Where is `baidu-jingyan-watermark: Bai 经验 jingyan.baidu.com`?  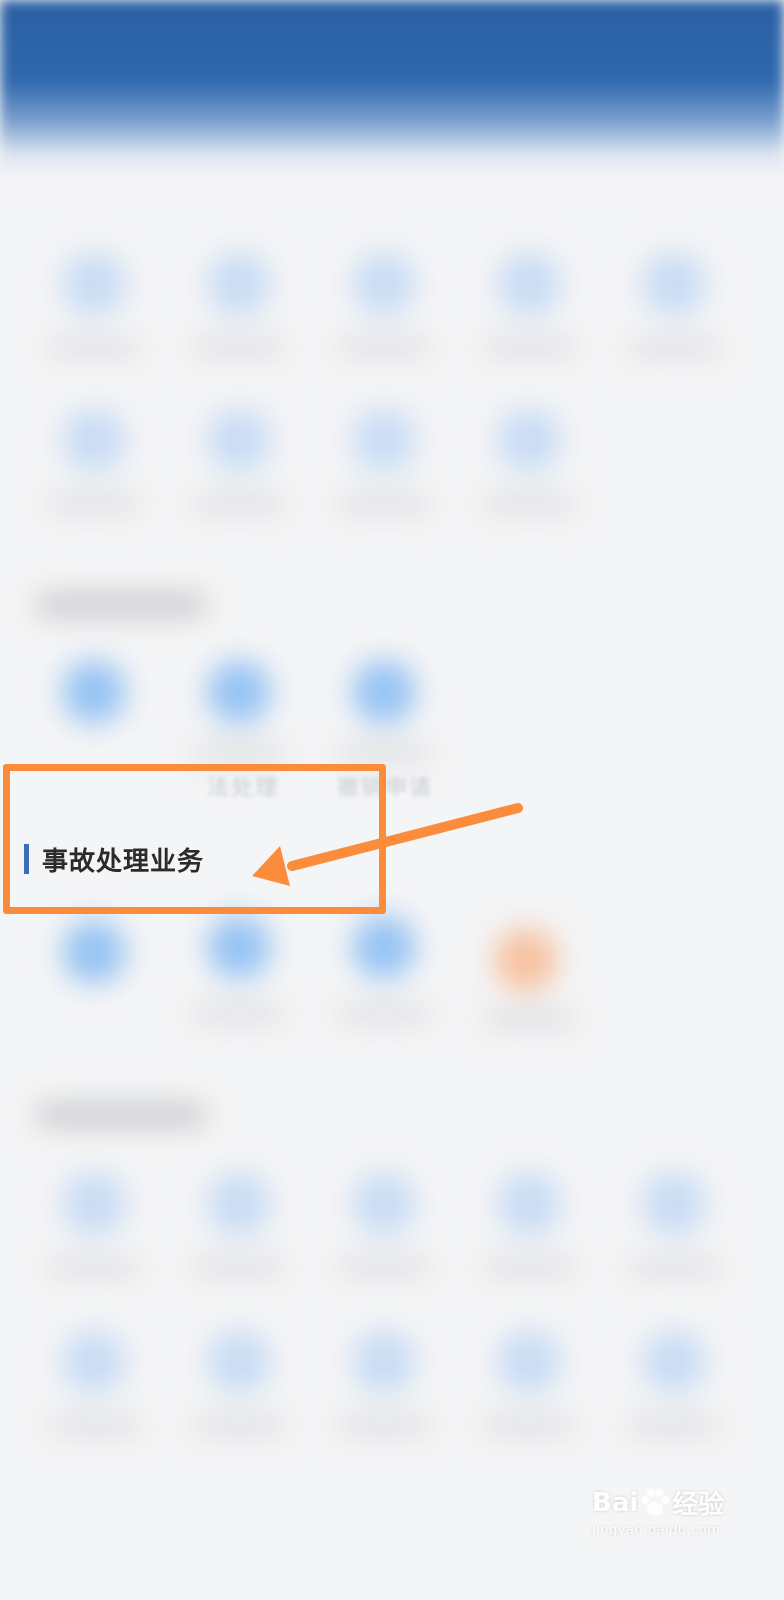 baidu-jingyan-watermark: Bai 经验 jingyan.baidu.com is located at coordinates (677, 1524).